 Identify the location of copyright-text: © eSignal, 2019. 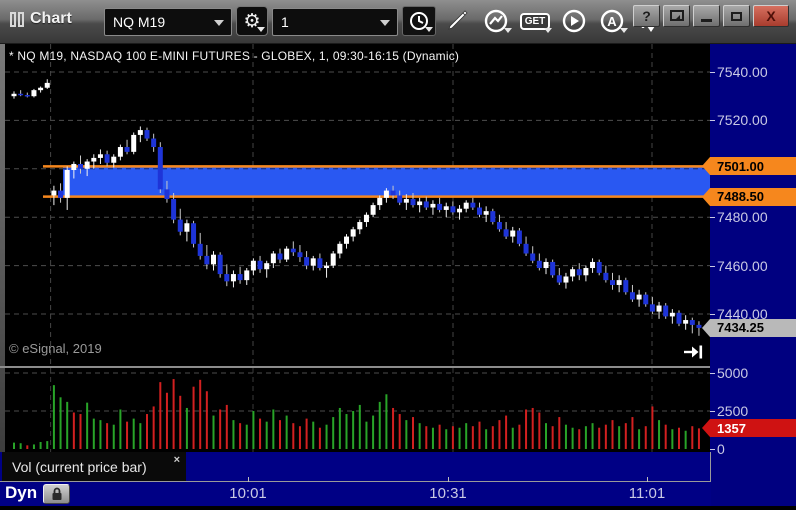
(55, 348).